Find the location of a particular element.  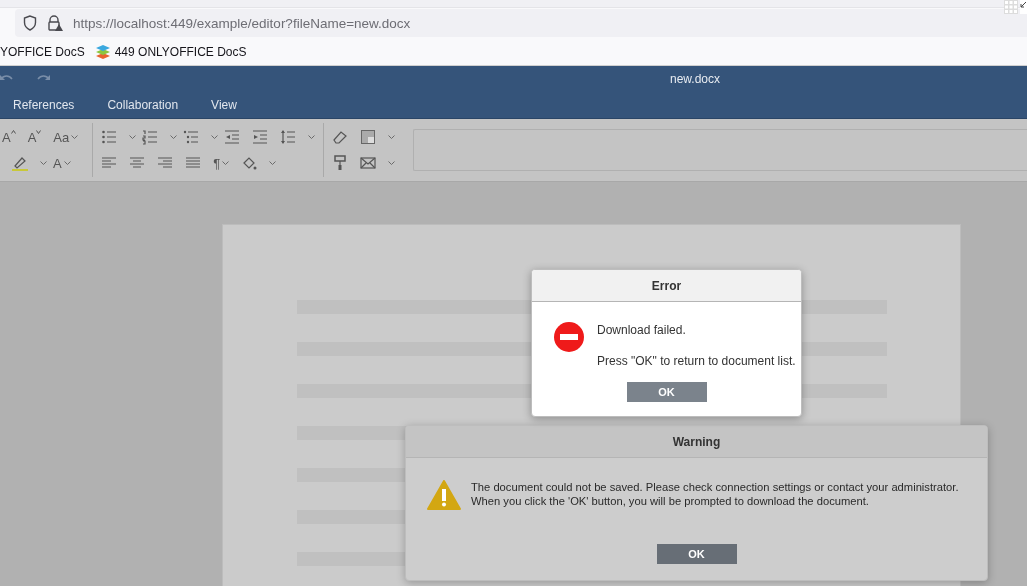

menu-tab: Collaboration is located at coordinates (143, 105).